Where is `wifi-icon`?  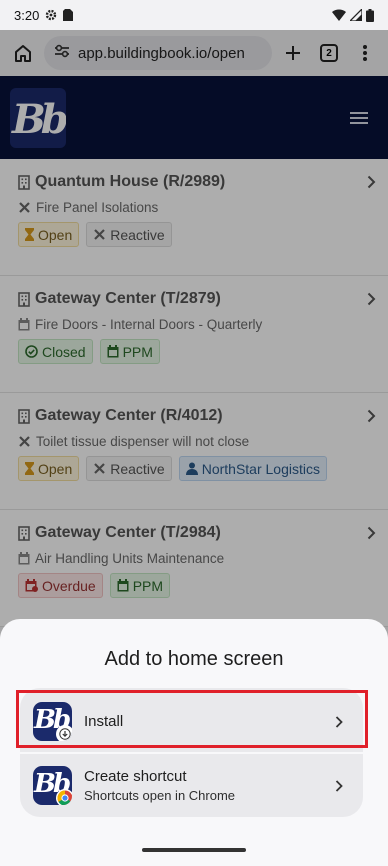
wifi-icon is located at coordinates (339, 15).